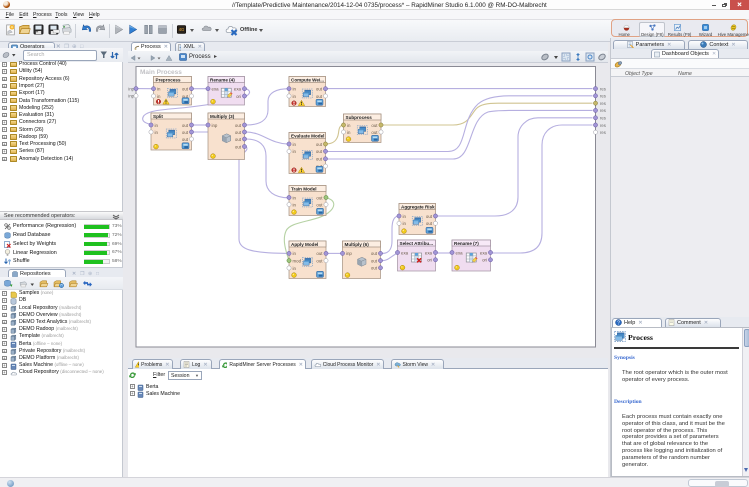 The width and height of the screenshot is (749, 487). What do you see at coordinates (418, 206) in the screenshot?
I see `svg-text: Aggregate Risk` at bounding box center [418, 206].